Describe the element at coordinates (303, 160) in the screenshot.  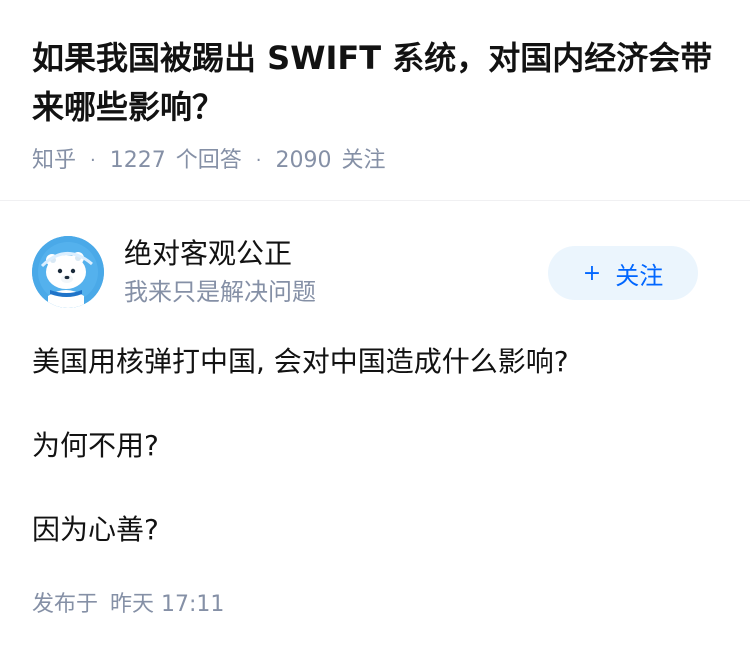
I see `follower-count: 2090` at that location.